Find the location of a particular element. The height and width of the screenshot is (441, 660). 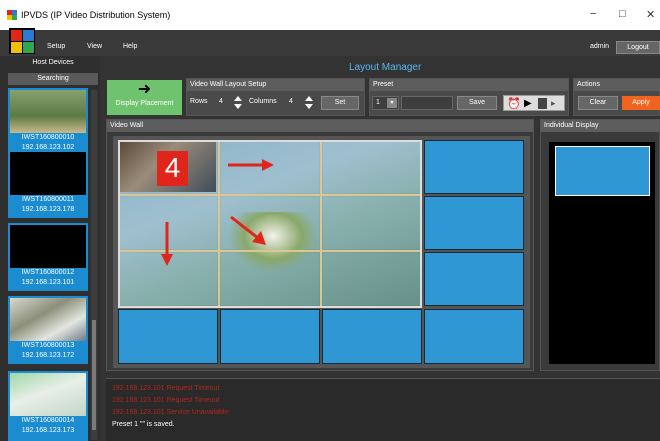

host-devices-title: Host Devices is located at coordinates (53, 62).